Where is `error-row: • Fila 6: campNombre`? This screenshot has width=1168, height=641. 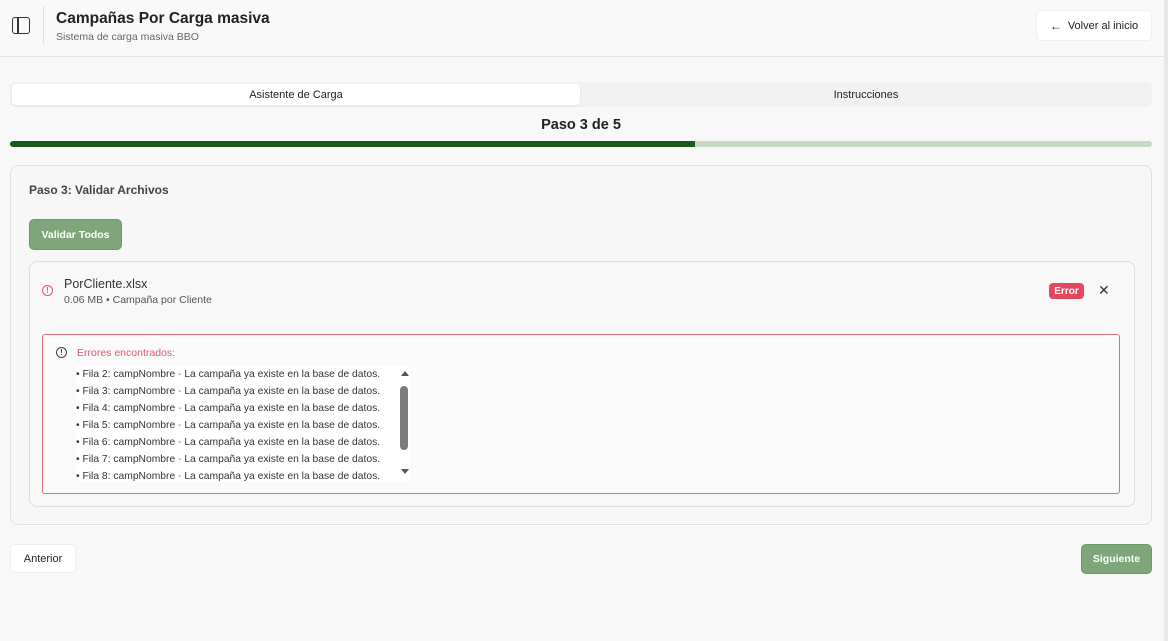
error-row: • Fila 6: campNombre is located at coordinates (126, 442).